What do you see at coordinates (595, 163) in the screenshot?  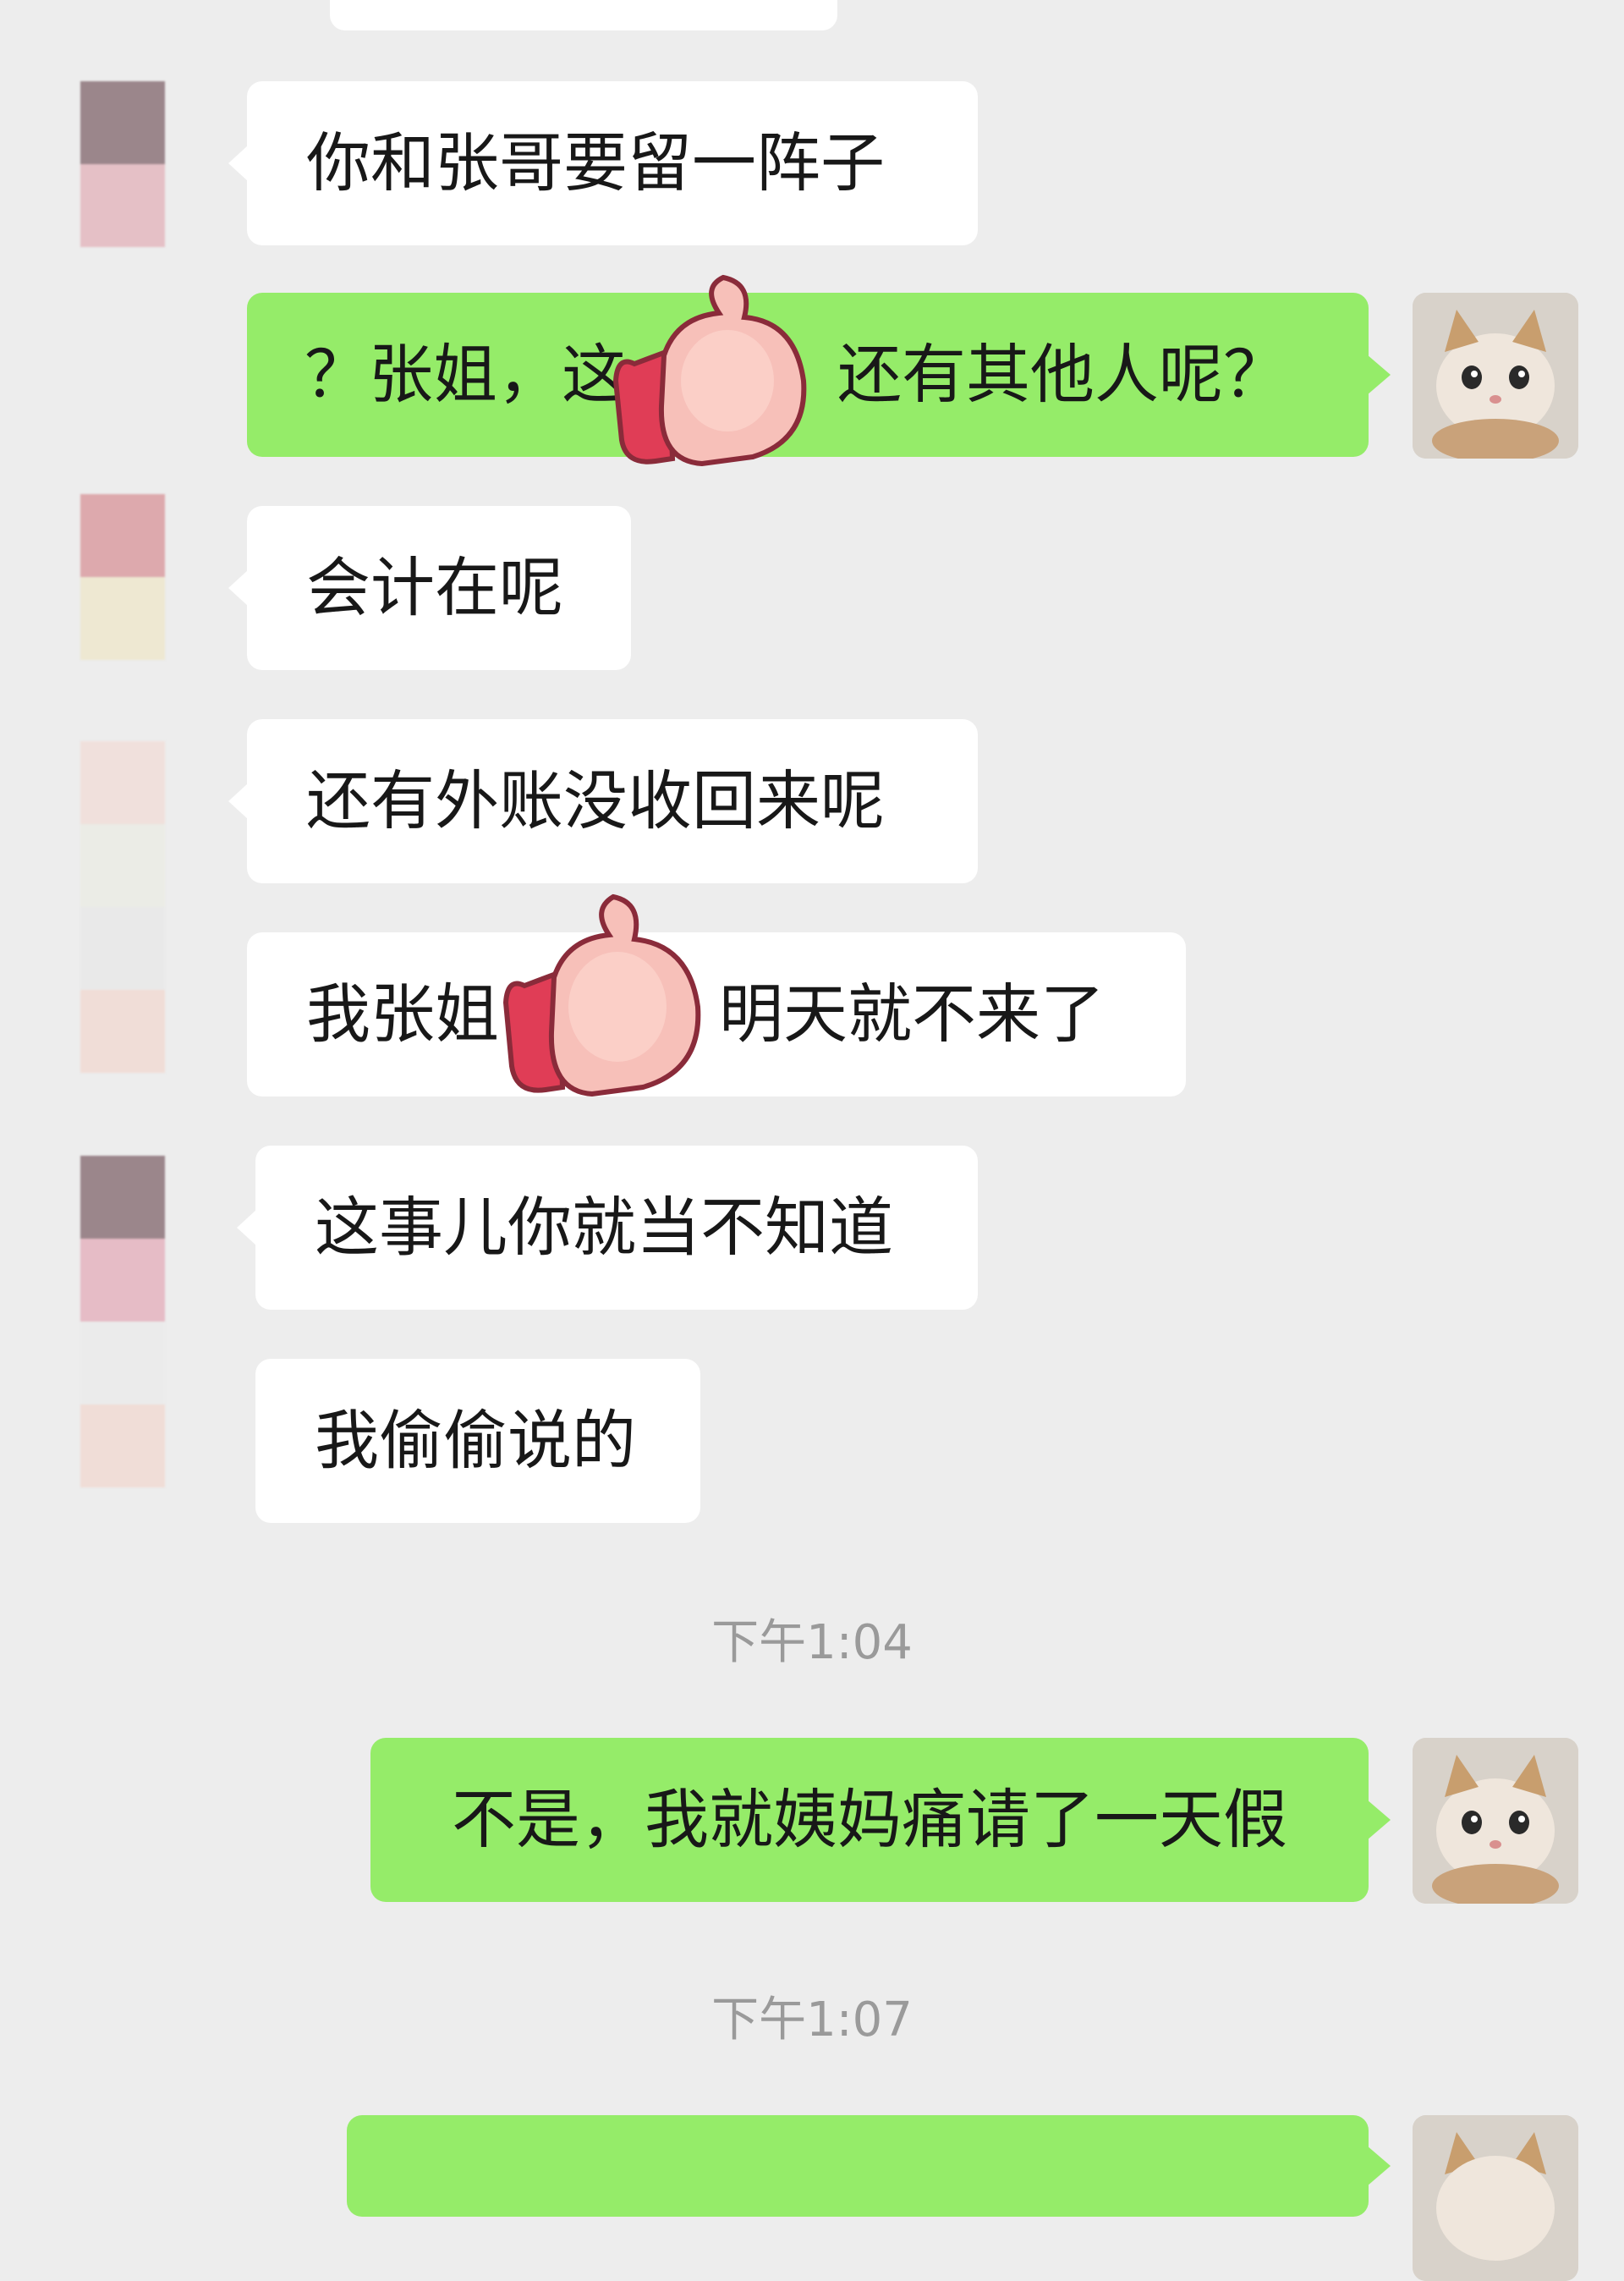 I see `message-text: 你和张哥要留一阵子` at bounding box center [595, 163].